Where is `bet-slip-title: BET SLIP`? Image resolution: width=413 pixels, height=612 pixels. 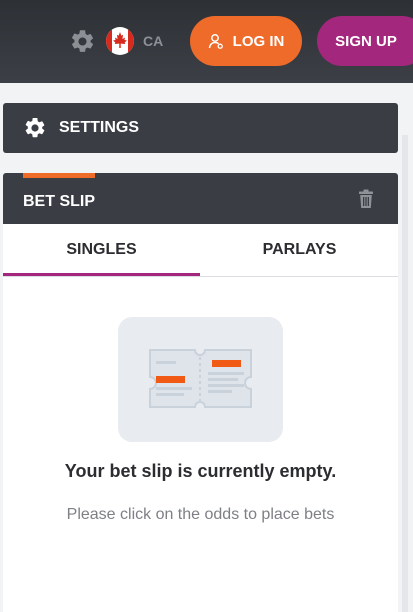 bet-slip-title: BET SLIP is located at coordinates (59, 201).